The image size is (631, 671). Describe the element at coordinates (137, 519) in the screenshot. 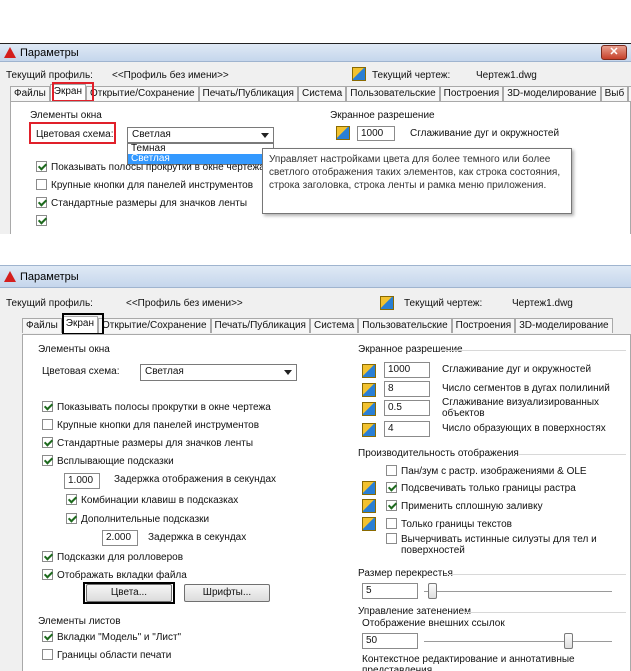

I see `check-extra-tooltips: Дополнительные подсказки` at that location.